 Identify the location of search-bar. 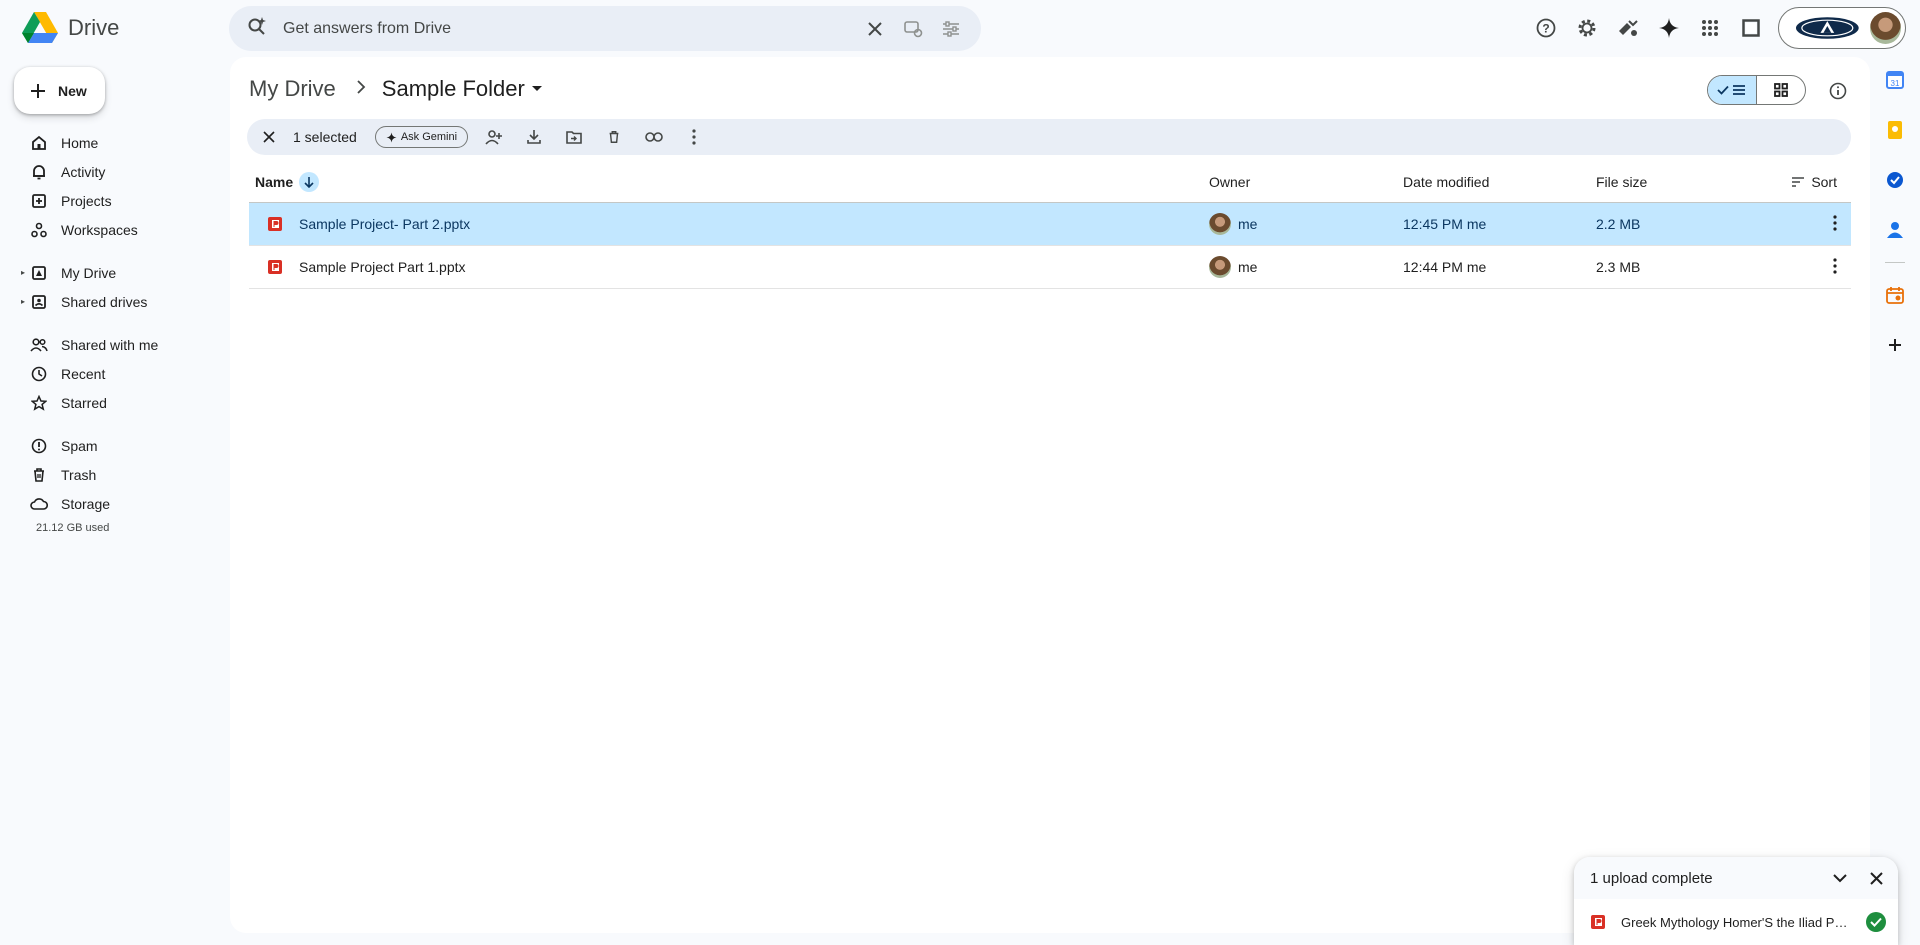
(605, 28).